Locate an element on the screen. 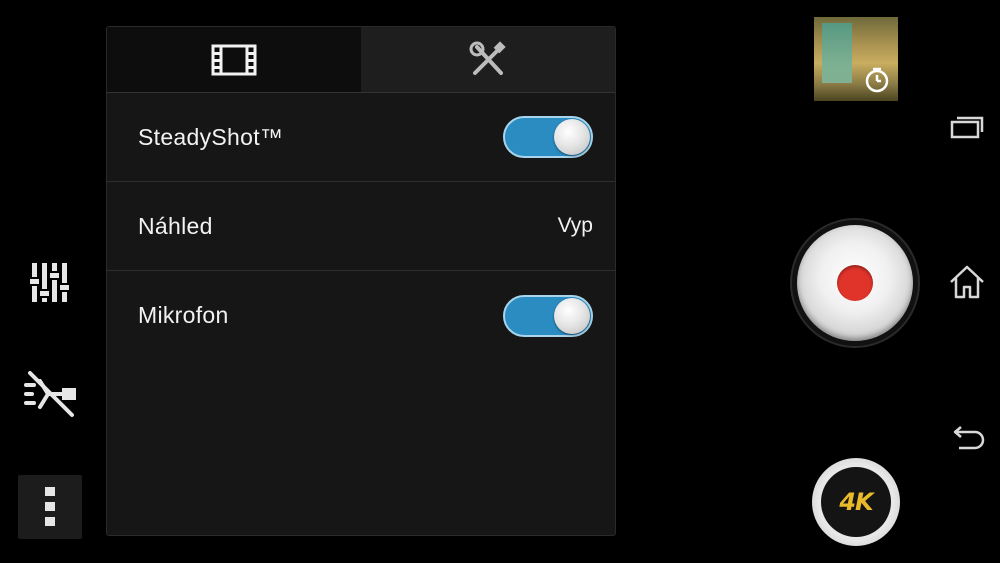 The image size is (1000, 563). back-icon is located at coordinates (969, 438).